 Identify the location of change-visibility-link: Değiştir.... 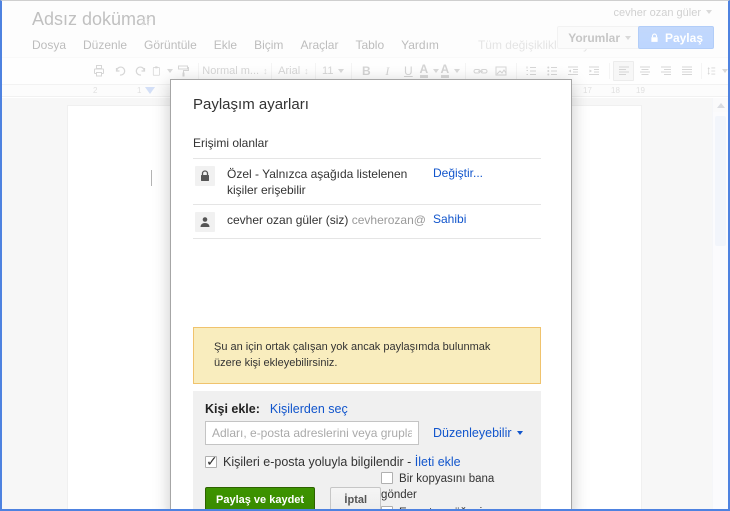
(458, 173).